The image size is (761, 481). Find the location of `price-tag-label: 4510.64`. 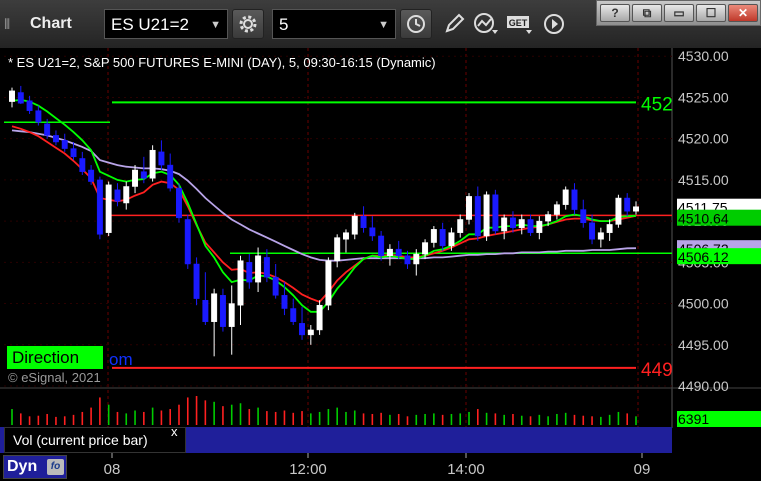

price-tag-label: 4510.64 is located at coordinates (703, 219).